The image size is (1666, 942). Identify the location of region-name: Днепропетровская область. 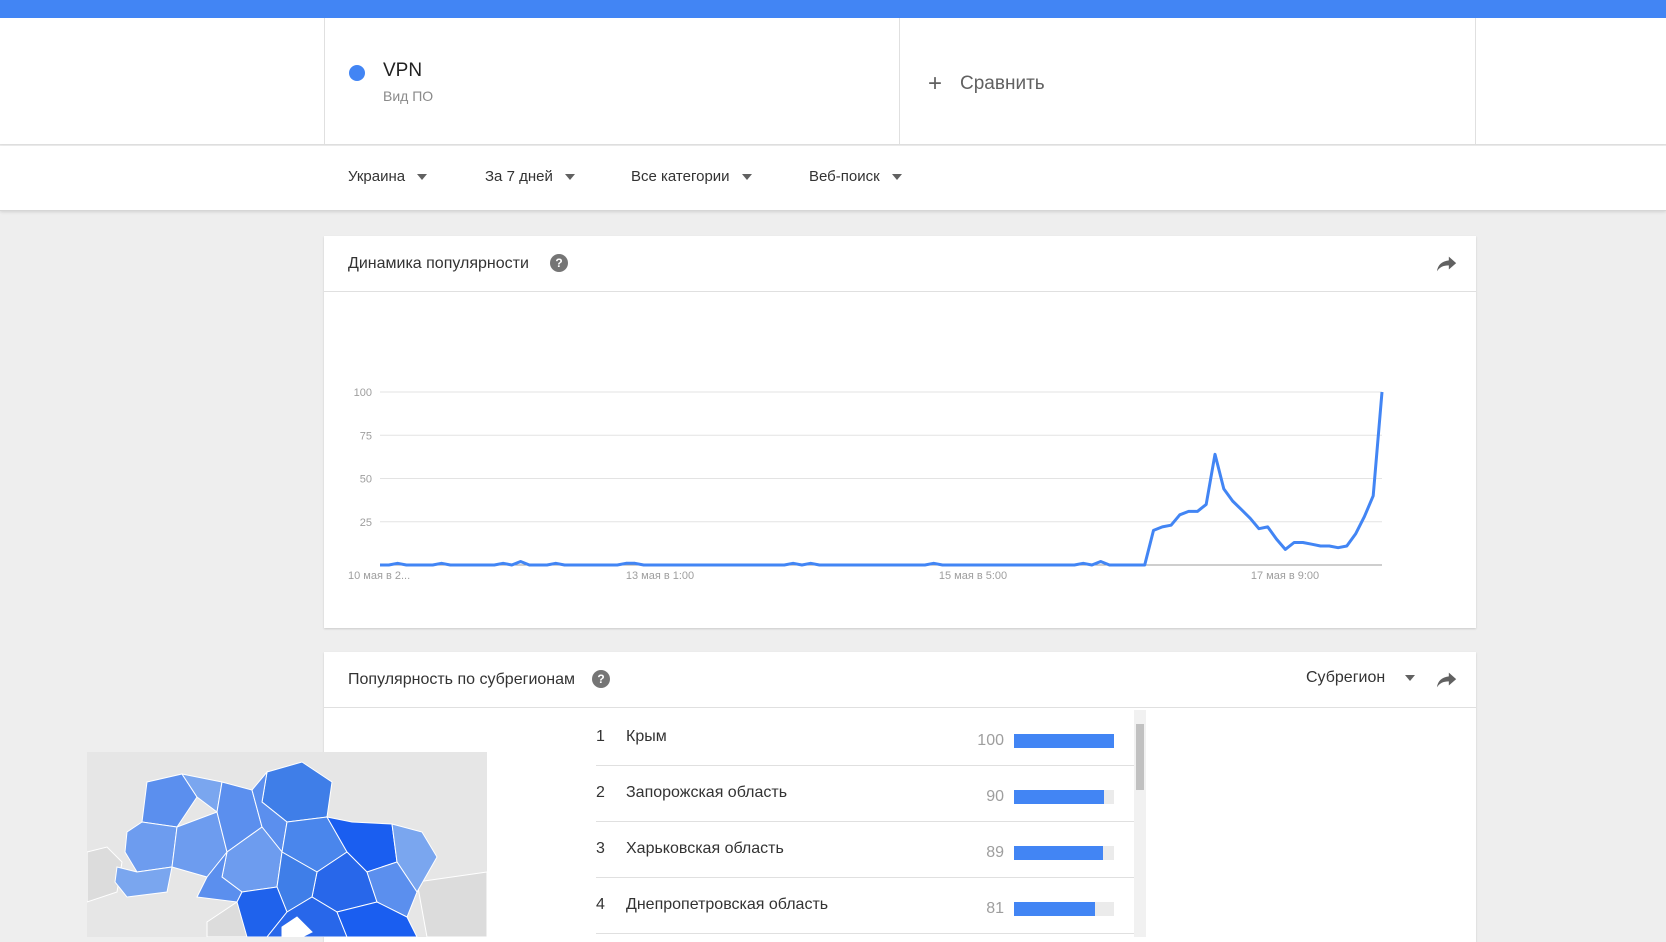
(727, 904).